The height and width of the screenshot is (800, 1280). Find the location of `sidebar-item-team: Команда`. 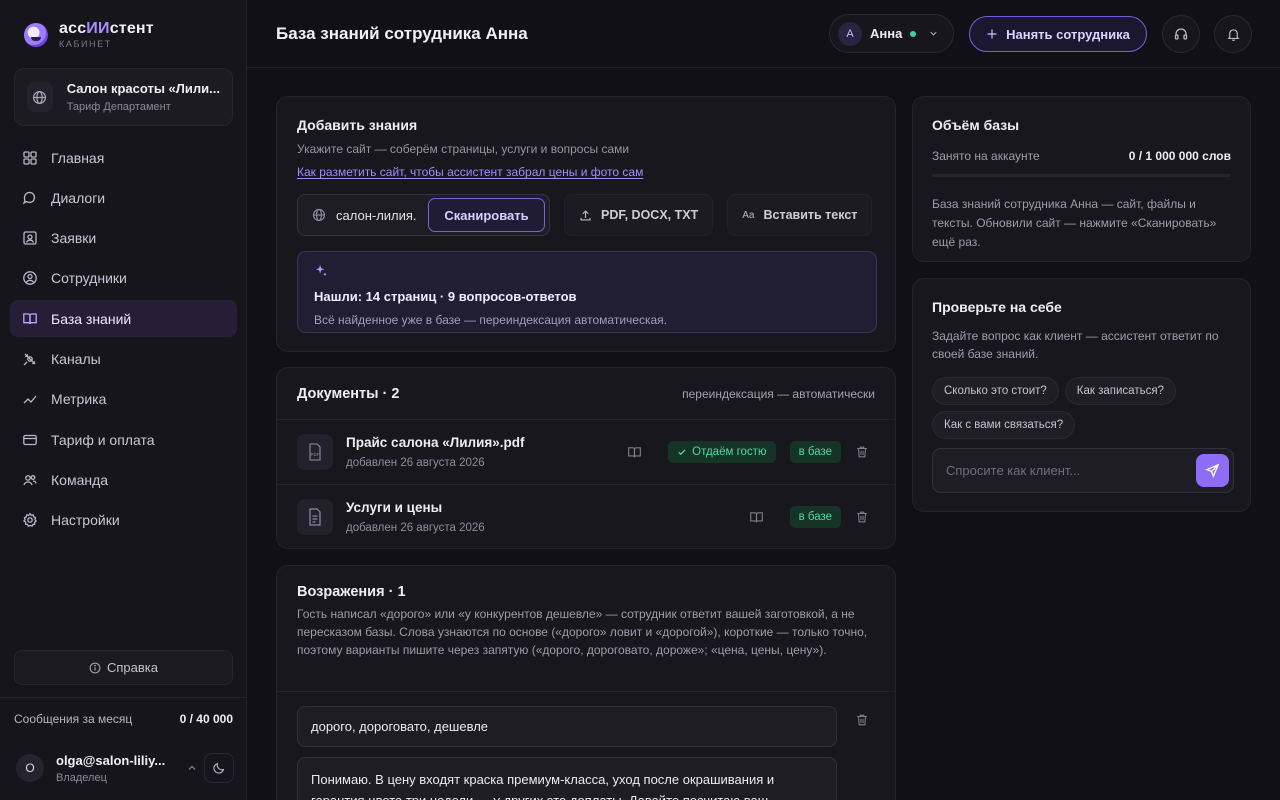

sidebar-item-team: Команда is located at coordinates (123, 479).